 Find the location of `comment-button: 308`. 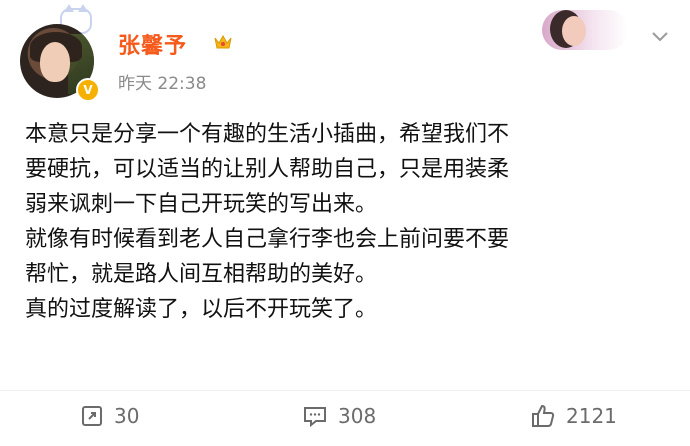

comment-button: 308 is located at coordinates (339, 416).